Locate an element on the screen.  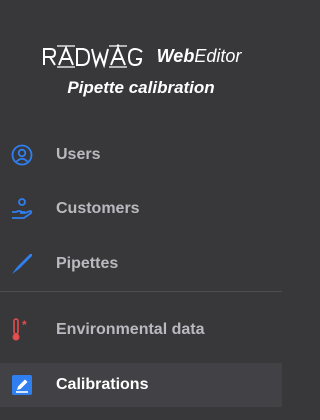
nav-item-label: Calibrations is located at coordinates (102, 384).